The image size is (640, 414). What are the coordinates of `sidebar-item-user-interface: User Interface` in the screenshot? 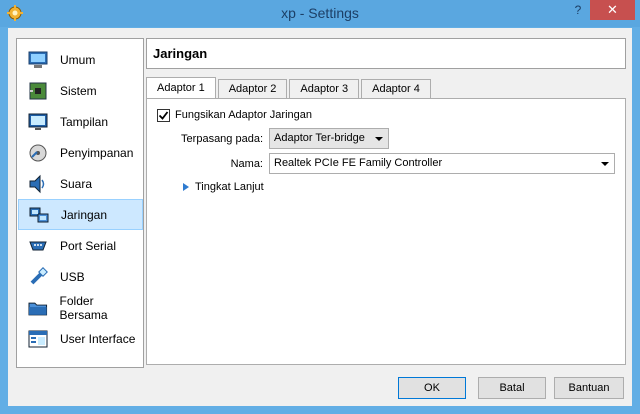 It's located at (80, 338).